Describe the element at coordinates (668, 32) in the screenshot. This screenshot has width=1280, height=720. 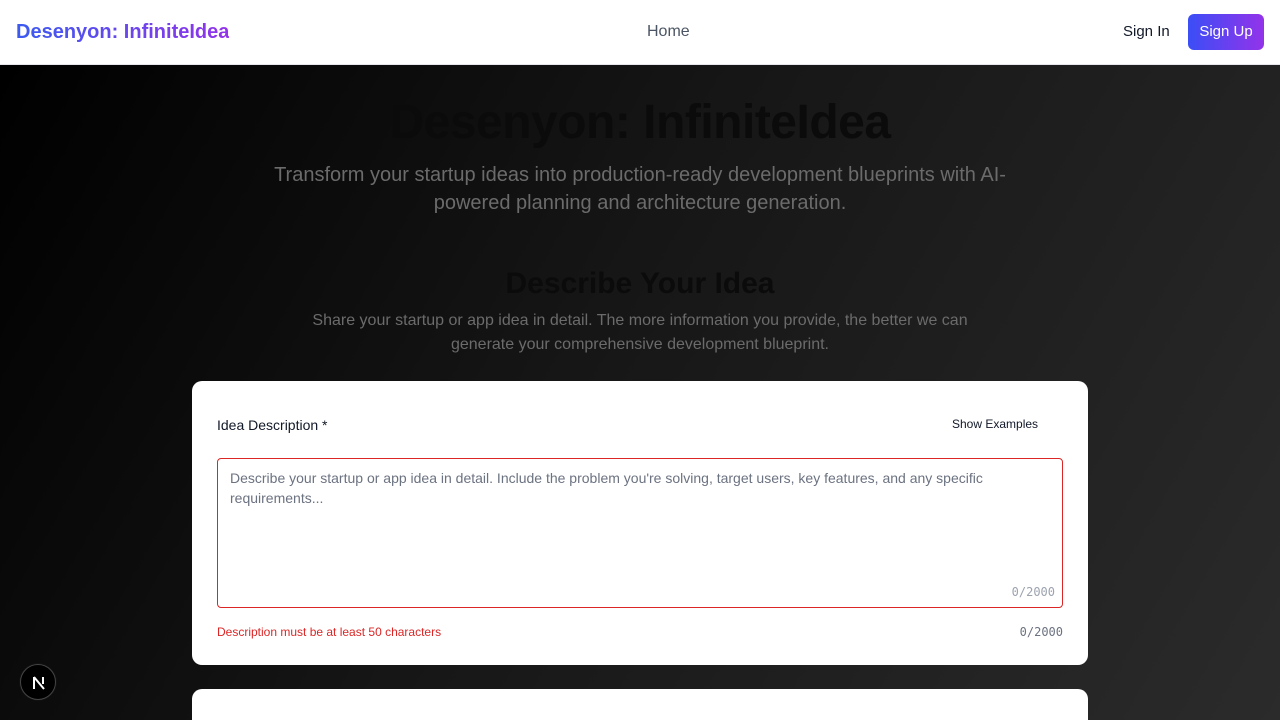
I see `nav-home-link: Home` at that location.